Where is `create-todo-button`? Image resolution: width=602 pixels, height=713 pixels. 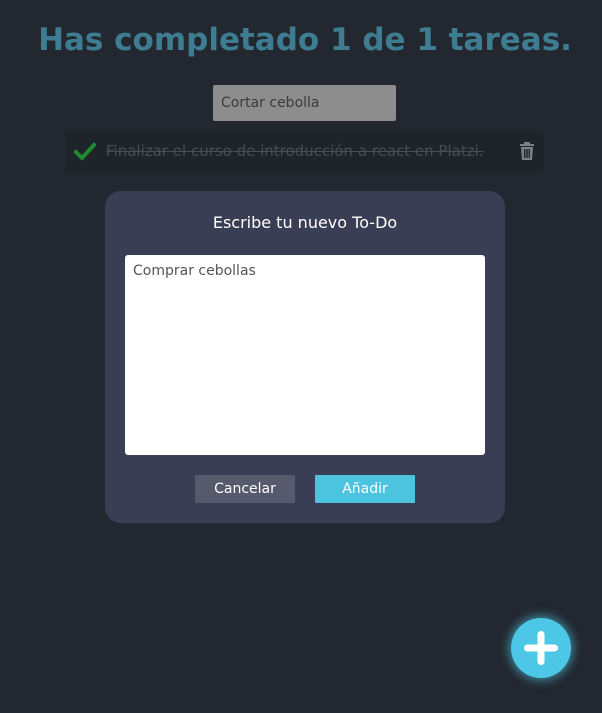
create-todo-button is located at coordinates (541, 648).